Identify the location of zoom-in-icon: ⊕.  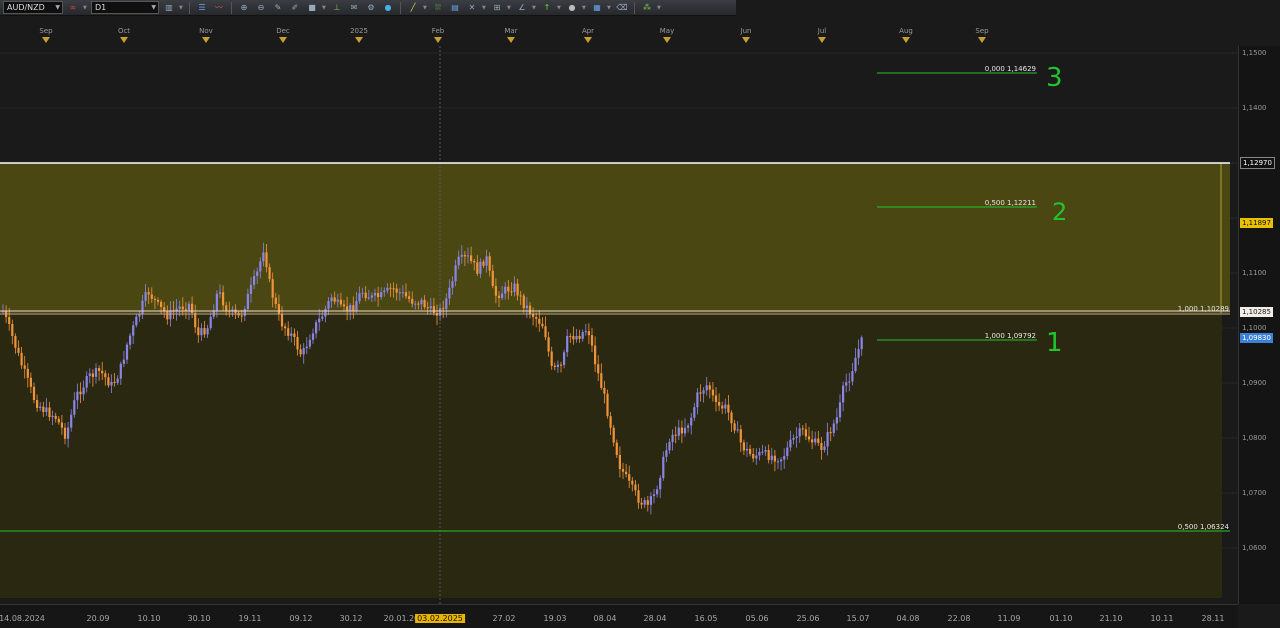
(244, 8).